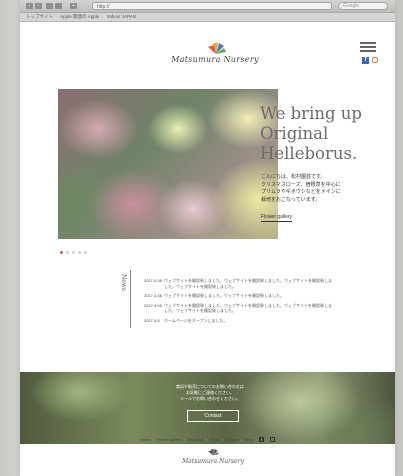 The image size is (403, 476). I want to click on footer-link-price: Price, so click(214, 439).